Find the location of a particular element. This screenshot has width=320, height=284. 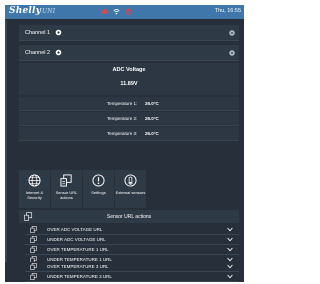

temperature-1-value: 26.0°C is located at coordinates (152, 103).